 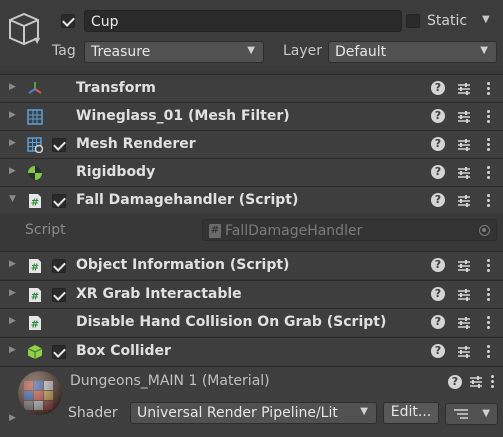 What do you see at coordinates (37, 40) in the screenshot?
I see `icon-dropdown-arrow-icon: ▼` at bounding box center [37, 40].